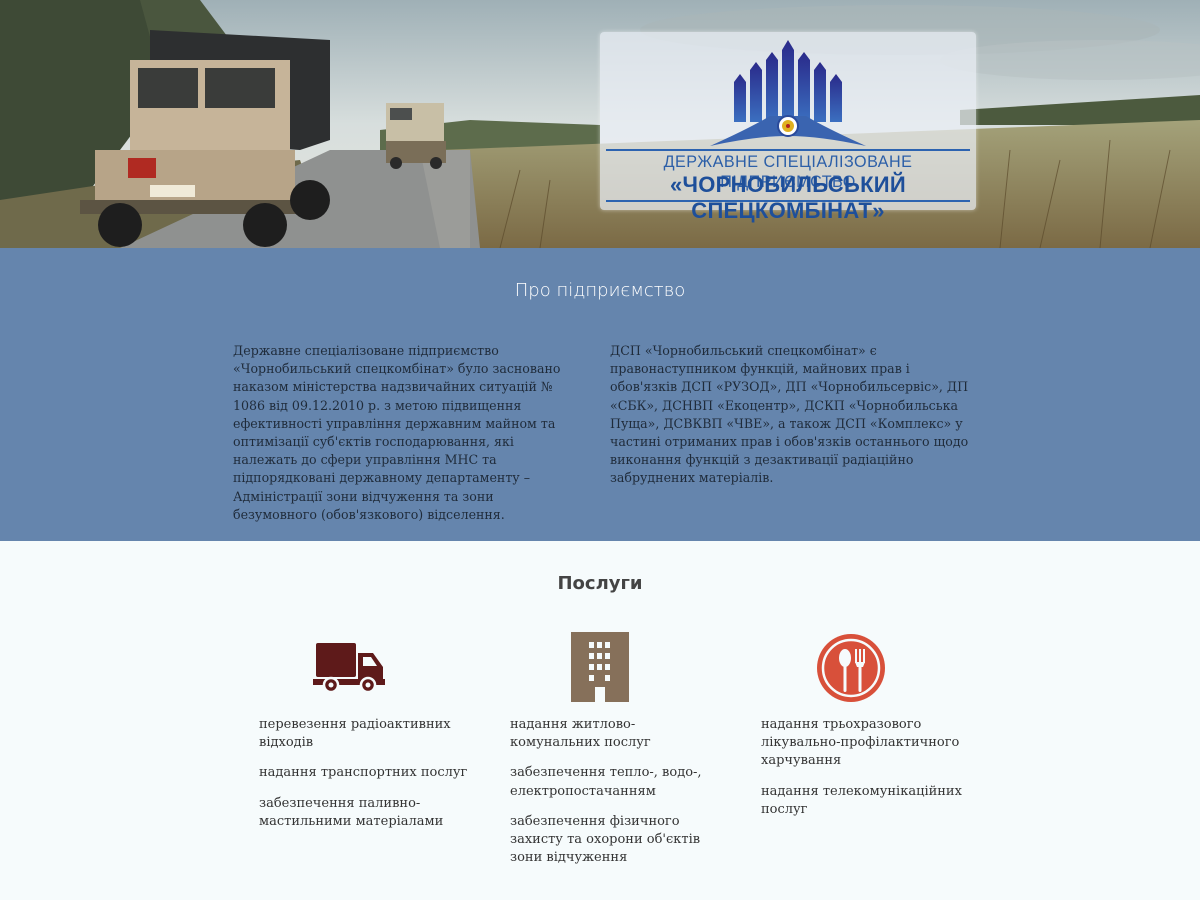  I want to click on service-item: перевезення радіоактивних відходів, so click(355, 734).